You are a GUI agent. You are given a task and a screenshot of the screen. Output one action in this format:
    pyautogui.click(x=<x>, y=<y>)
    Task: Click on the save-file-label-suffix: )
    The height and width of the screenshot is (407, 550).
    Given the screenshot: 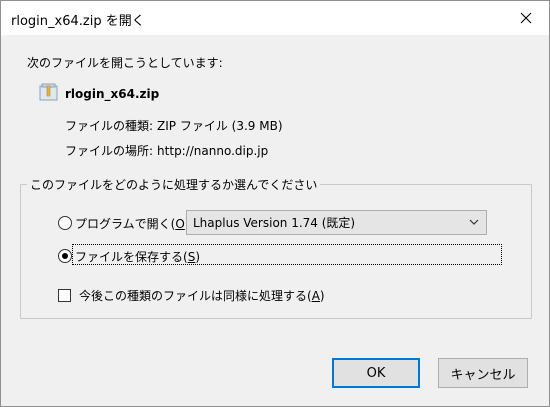 What is the action you would take?
    pyautogui.click(x=197, y=257)
    